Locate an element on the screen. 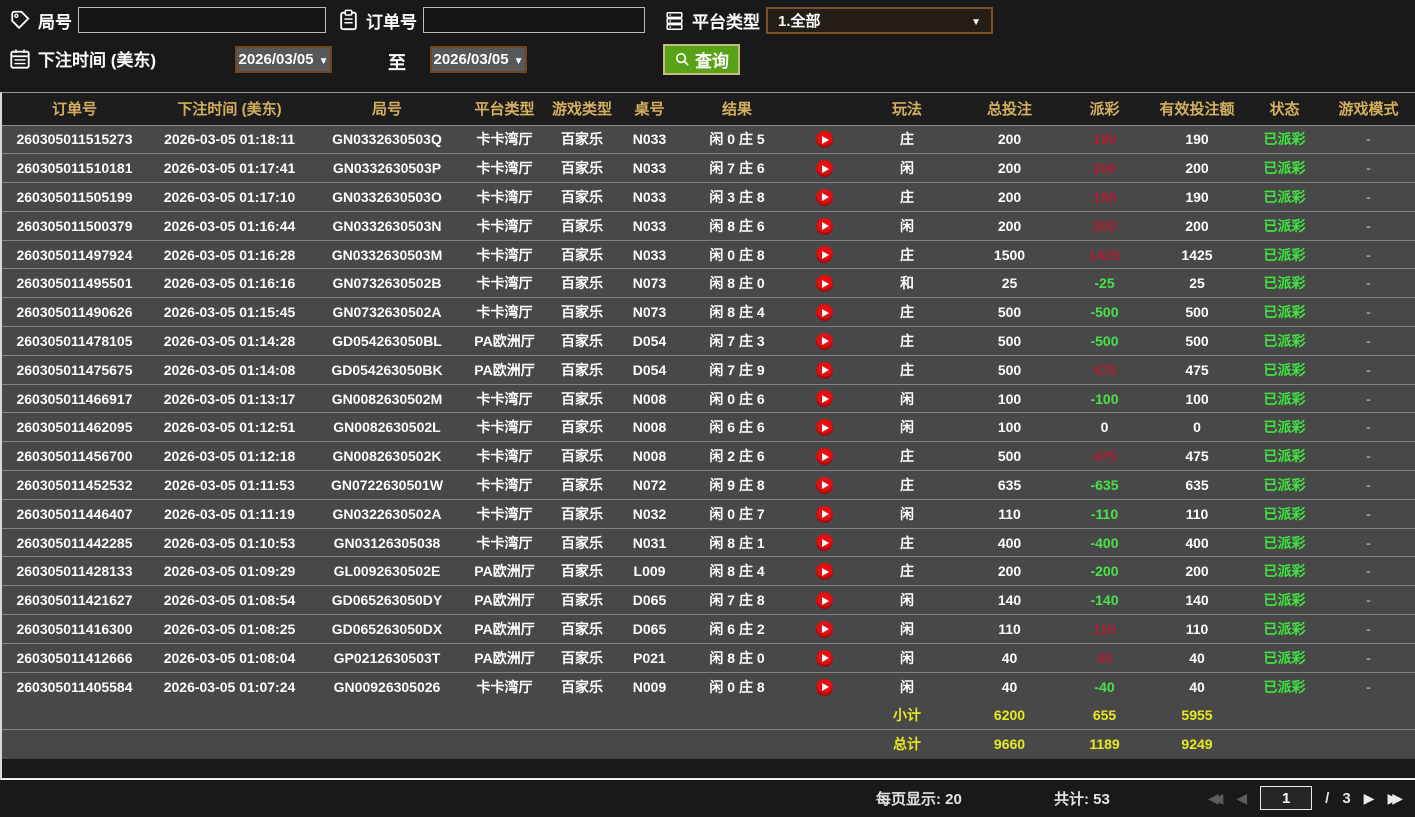 This screenshot has height=817, width=1415. previous-page-icon is located at coordinates (1241, 798).